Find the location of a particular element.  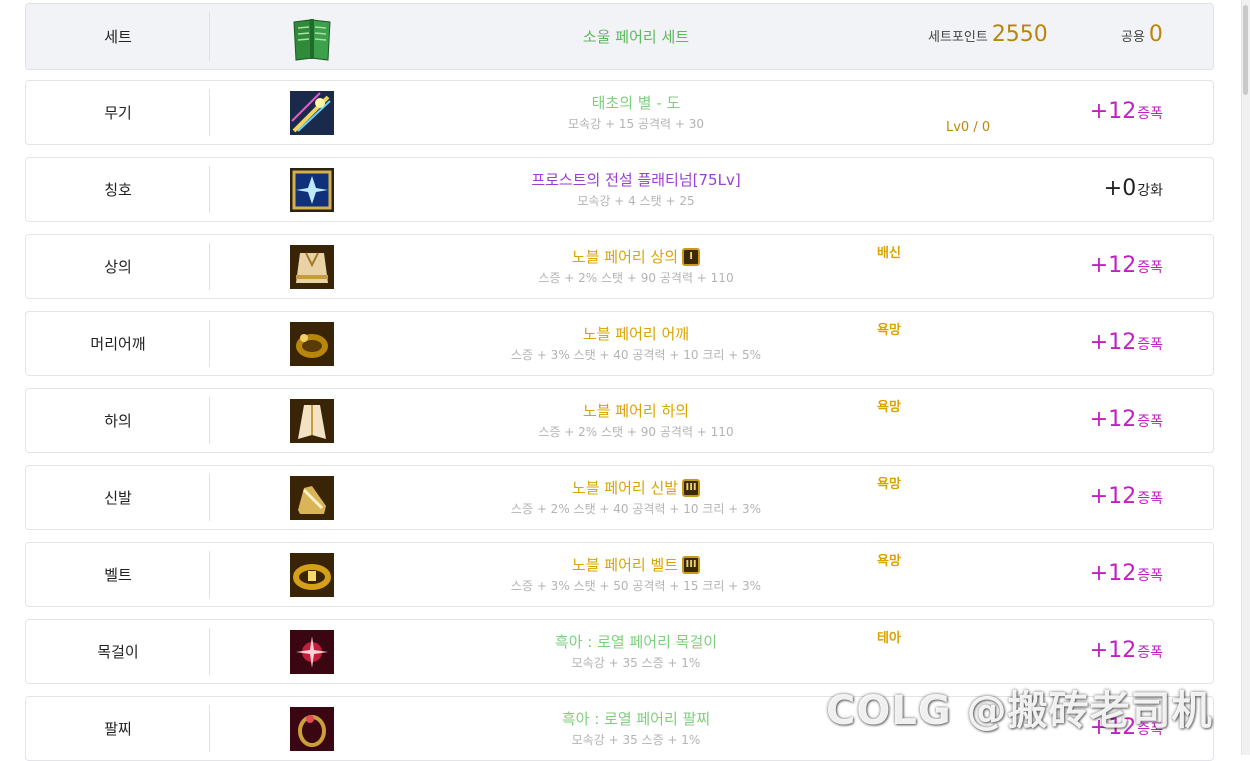

set-point: 세트포인트 2550 is located at coordinates (988, 34).